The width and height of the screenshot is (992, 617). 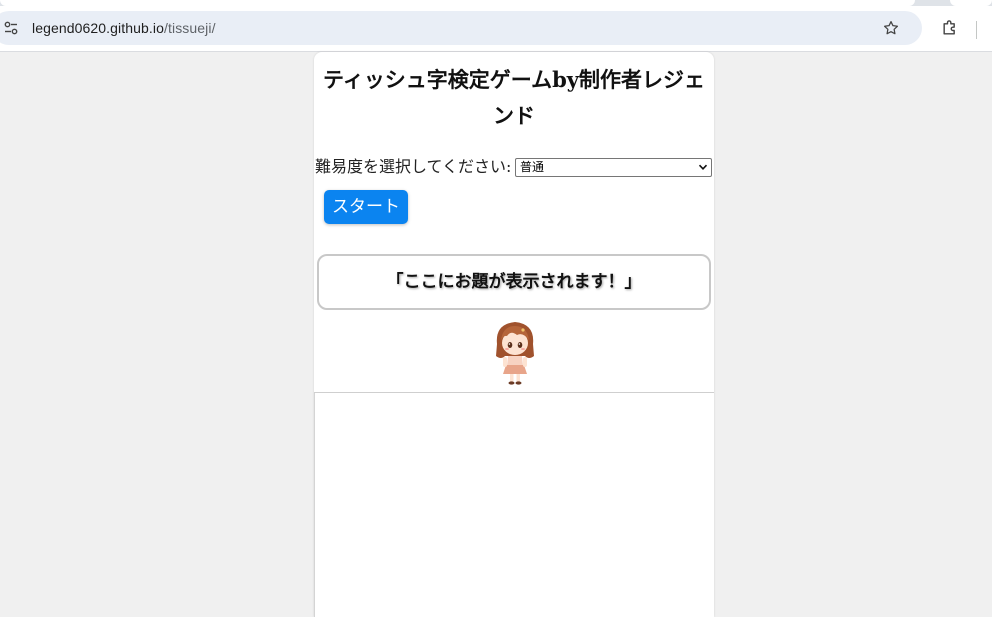 I want to click on url-path: /tissueji/, so click(x=190, y=28).